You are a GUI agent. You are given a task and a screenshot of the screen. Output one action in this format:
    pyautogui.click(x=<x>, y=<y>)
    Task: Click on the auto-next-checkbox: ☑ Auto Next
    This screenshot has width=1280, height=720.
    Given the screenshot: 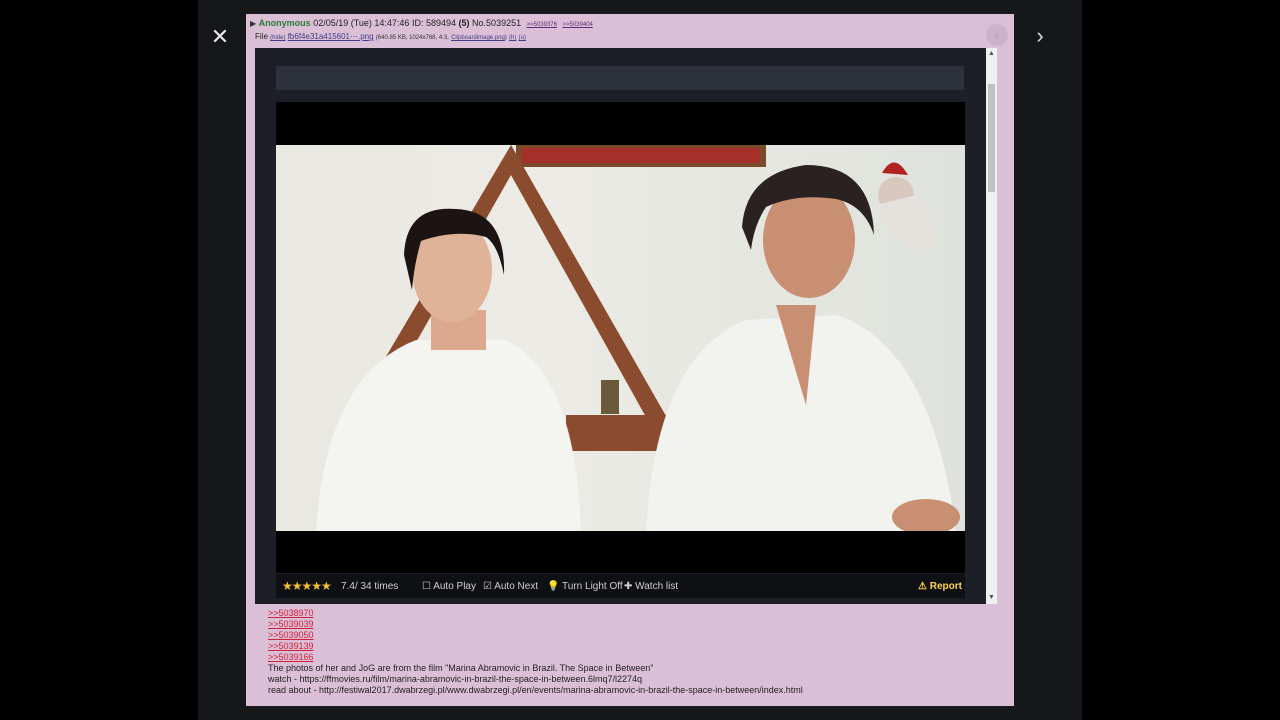 What is the action you would take?
    pyautogui.click(x=510, y=586)
    